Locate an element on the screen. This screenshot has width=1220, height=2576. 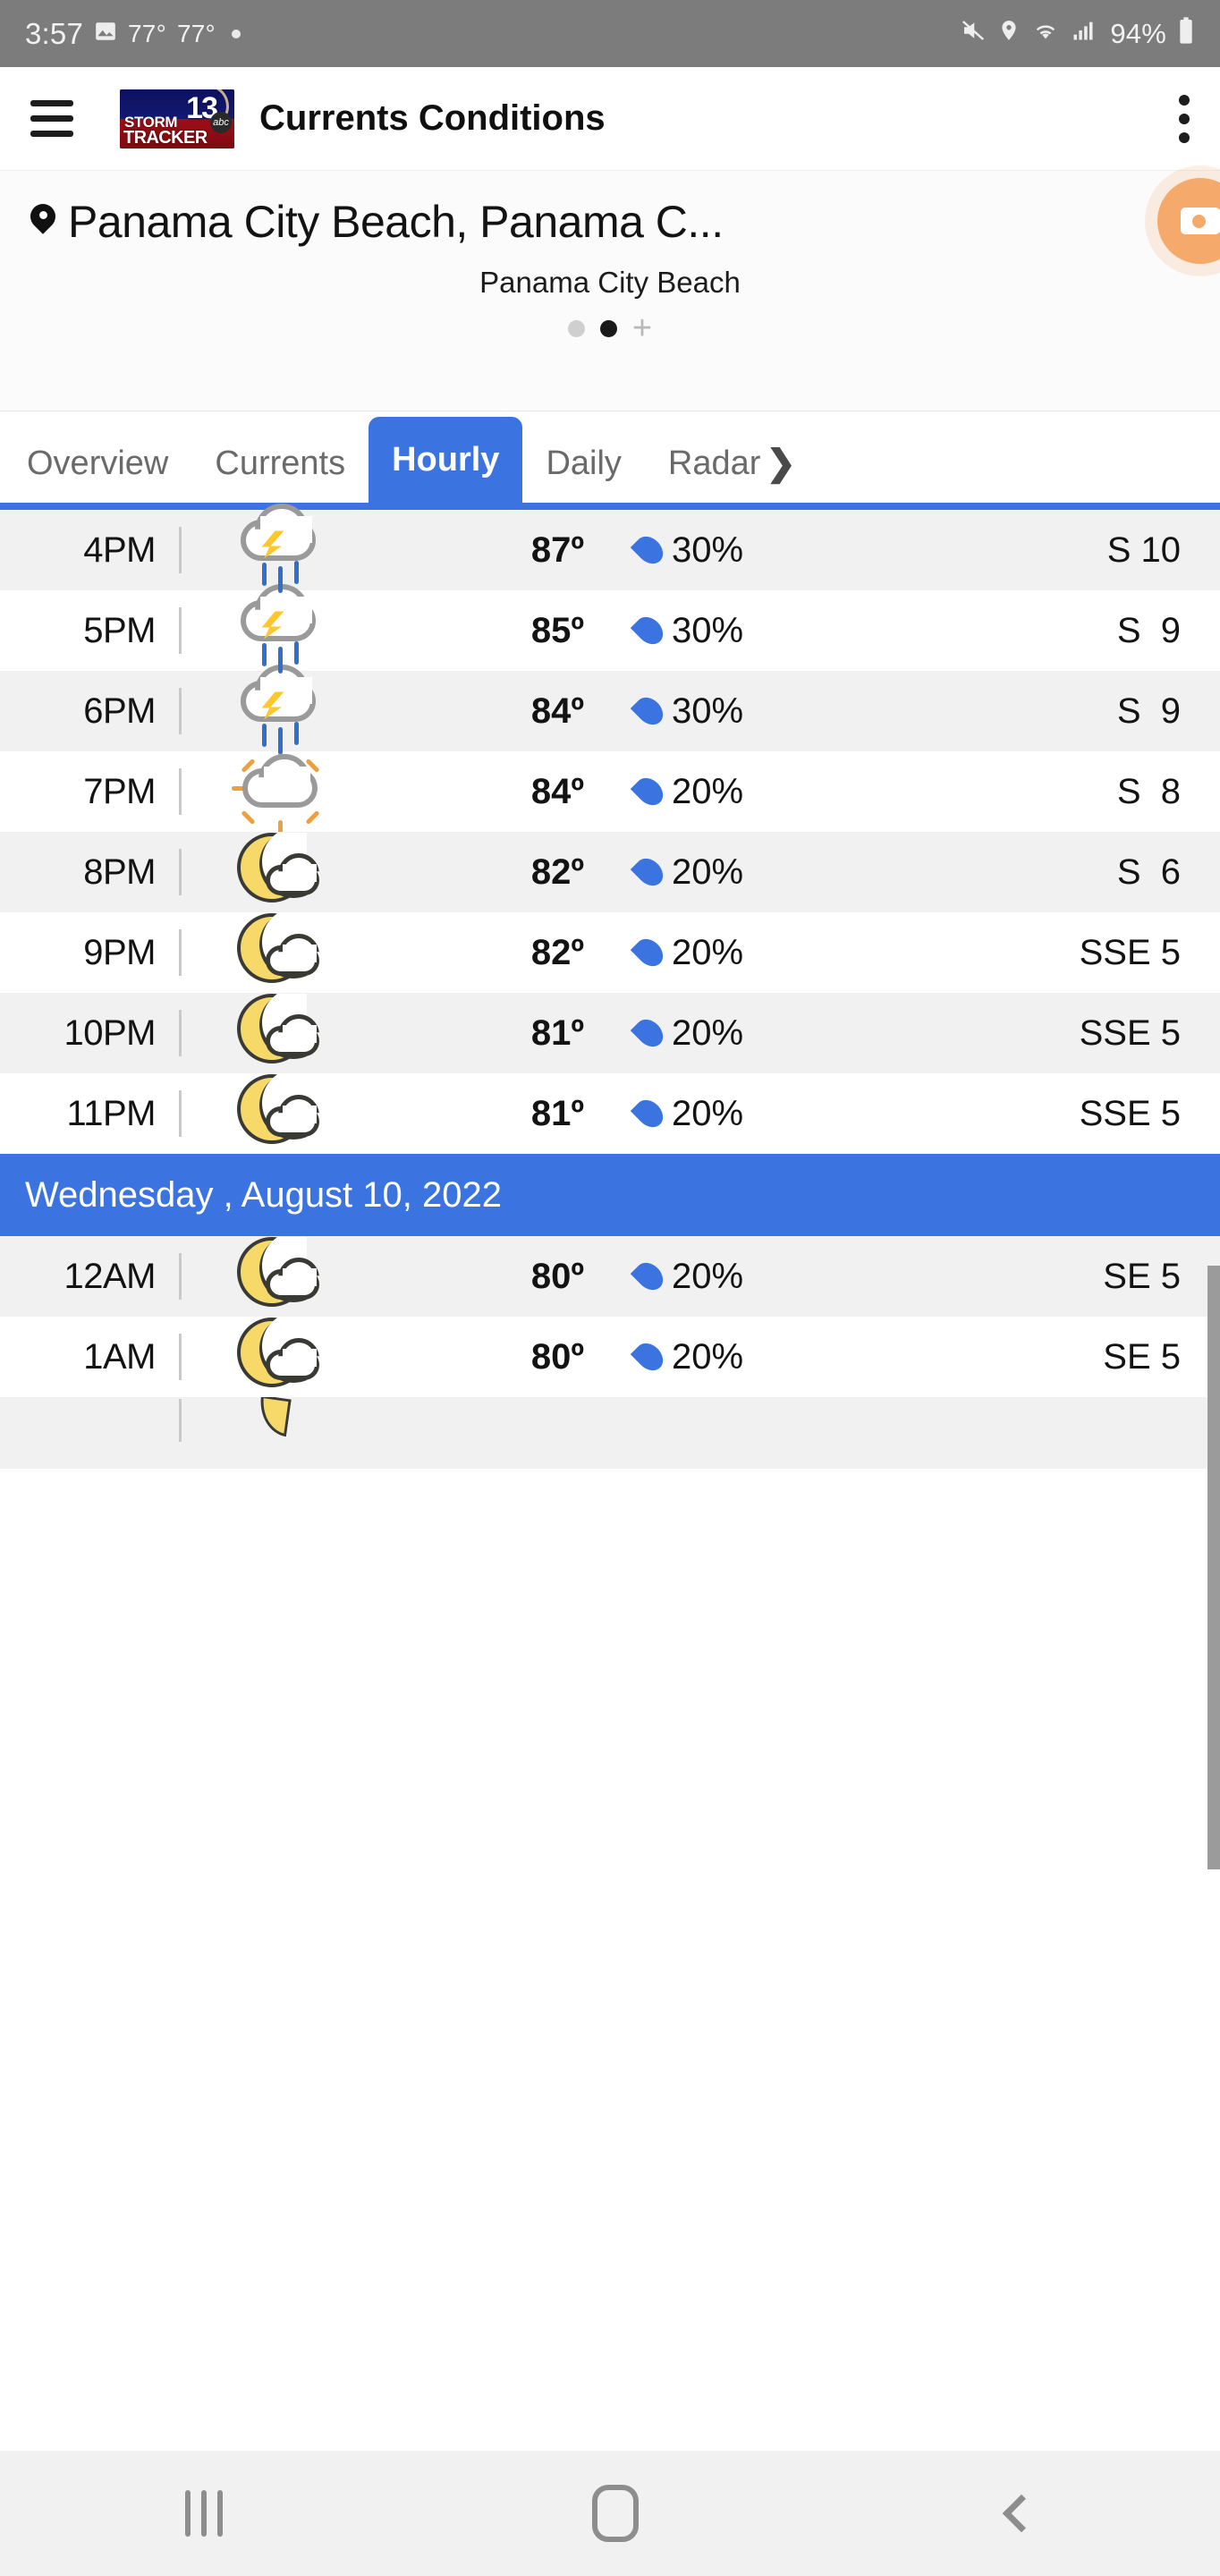
status-temp-1: 77° is located at coordinates (147, 33).